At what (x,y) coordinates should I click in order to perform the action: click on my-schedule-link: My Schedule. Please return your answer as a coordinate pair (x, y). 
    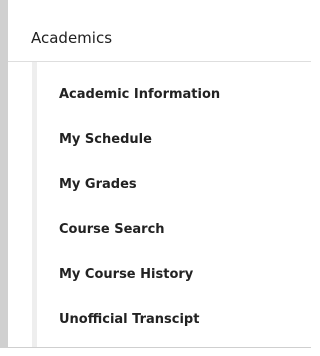
    Looking at the image, I should click on (105, 140).